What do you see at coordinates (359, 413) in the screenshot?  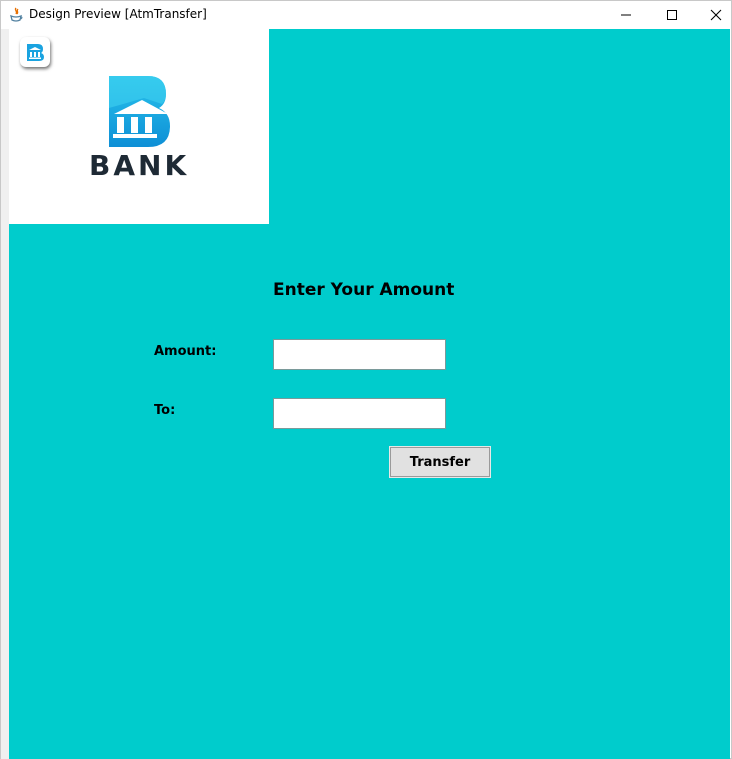 I see `to-account-input` at bounding box center [359, 413].